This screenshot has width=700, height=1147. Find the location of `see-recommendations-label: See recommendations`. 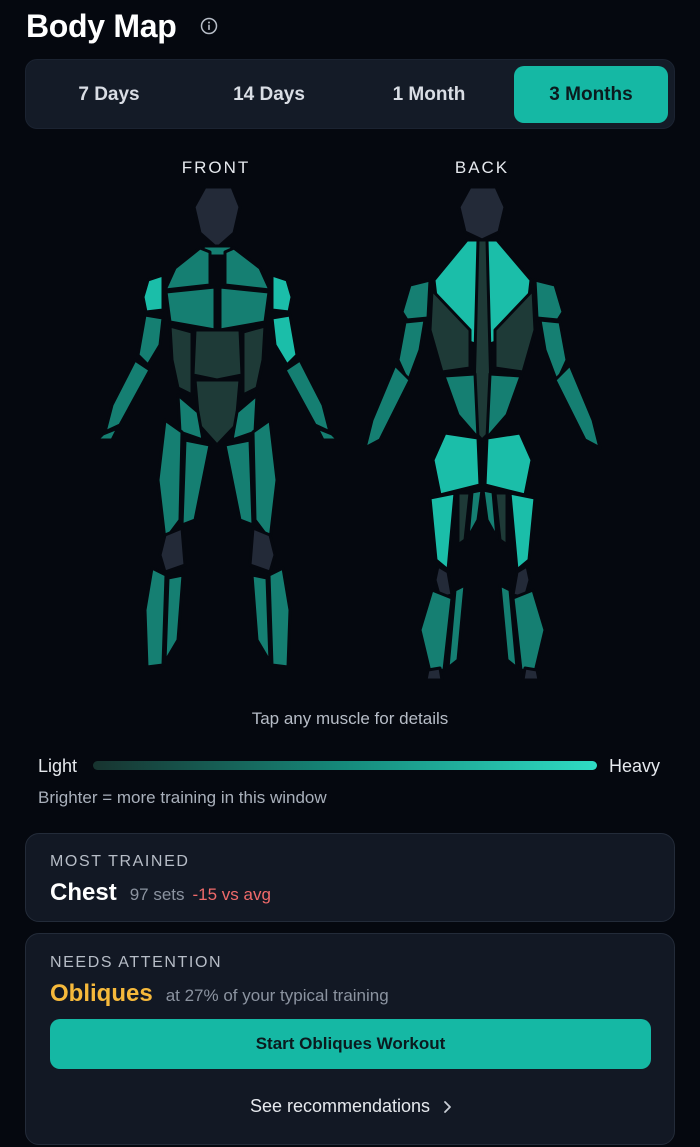

see-recommendations-label: See recommendations is located at coordinates (340, 1106).